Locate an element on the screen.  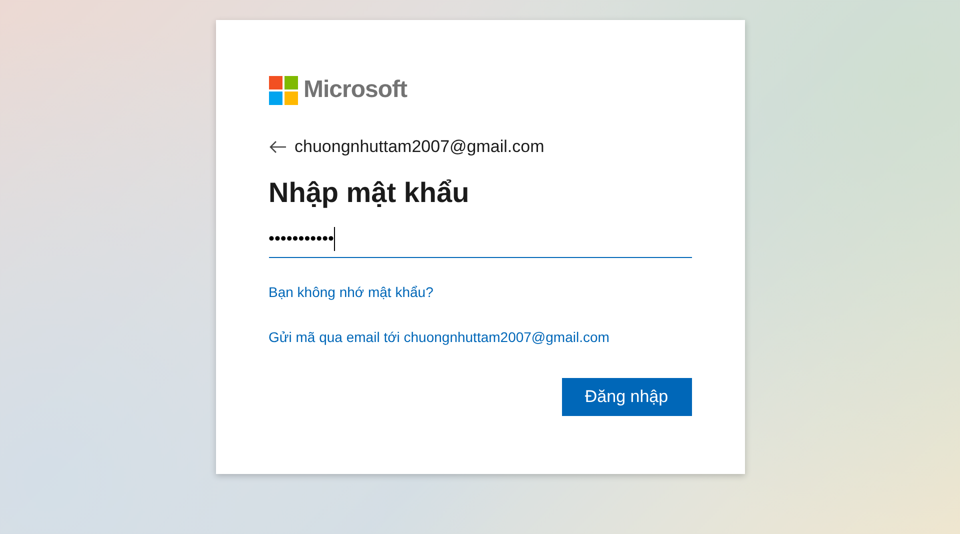
email-code-link: Gửi mã qua email tới chuongnhuttam2007@gmail.com is located at coordinates (439, 337).